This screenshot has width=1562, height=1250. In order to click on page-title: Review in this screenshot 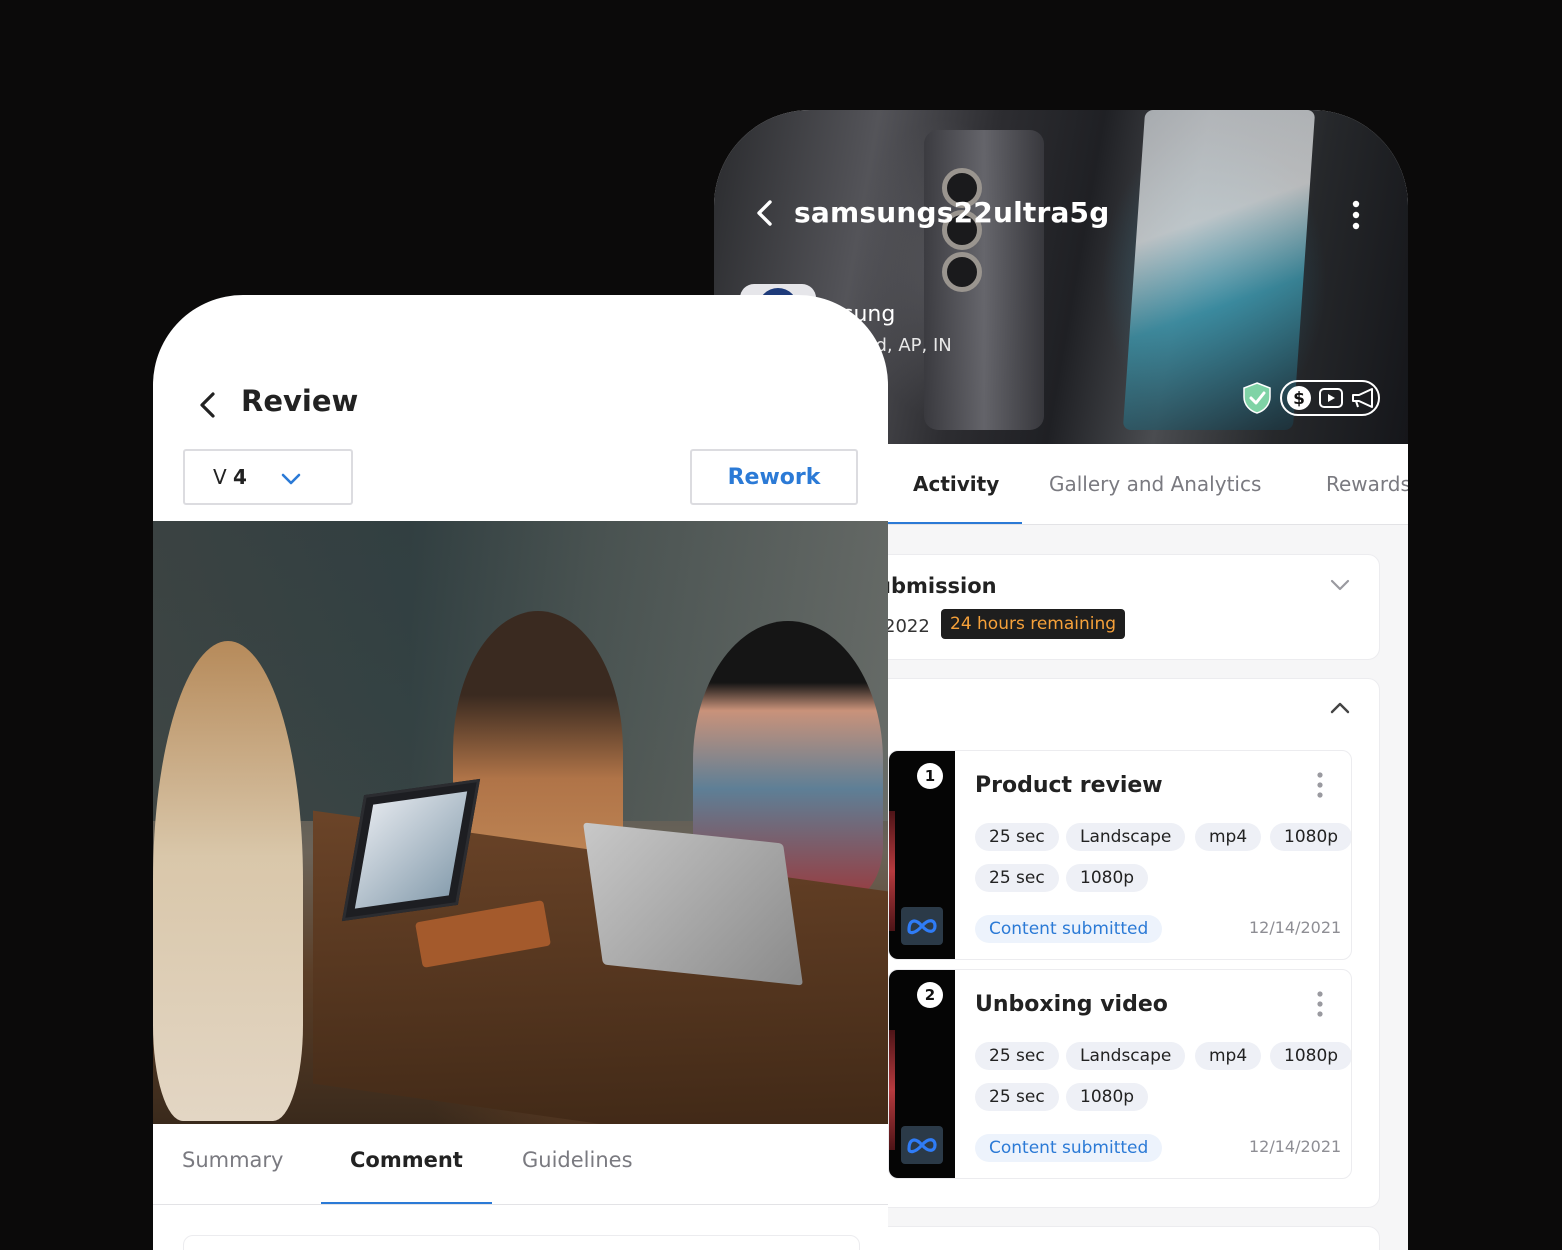, I will do `click(300, 401)`.